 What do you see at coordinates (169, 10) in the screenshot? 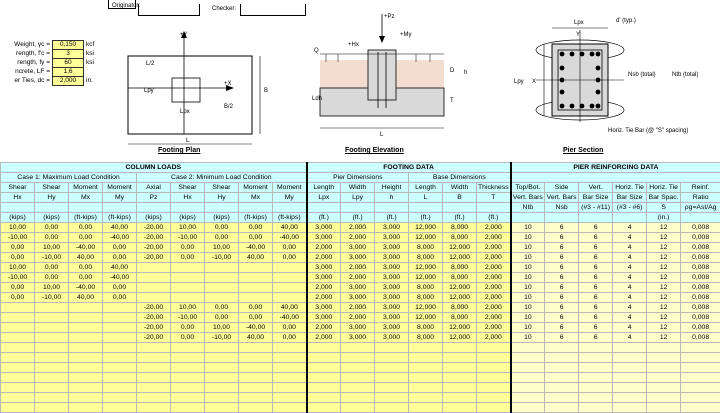
I see `originator-field` at bounding box center [169, 10].